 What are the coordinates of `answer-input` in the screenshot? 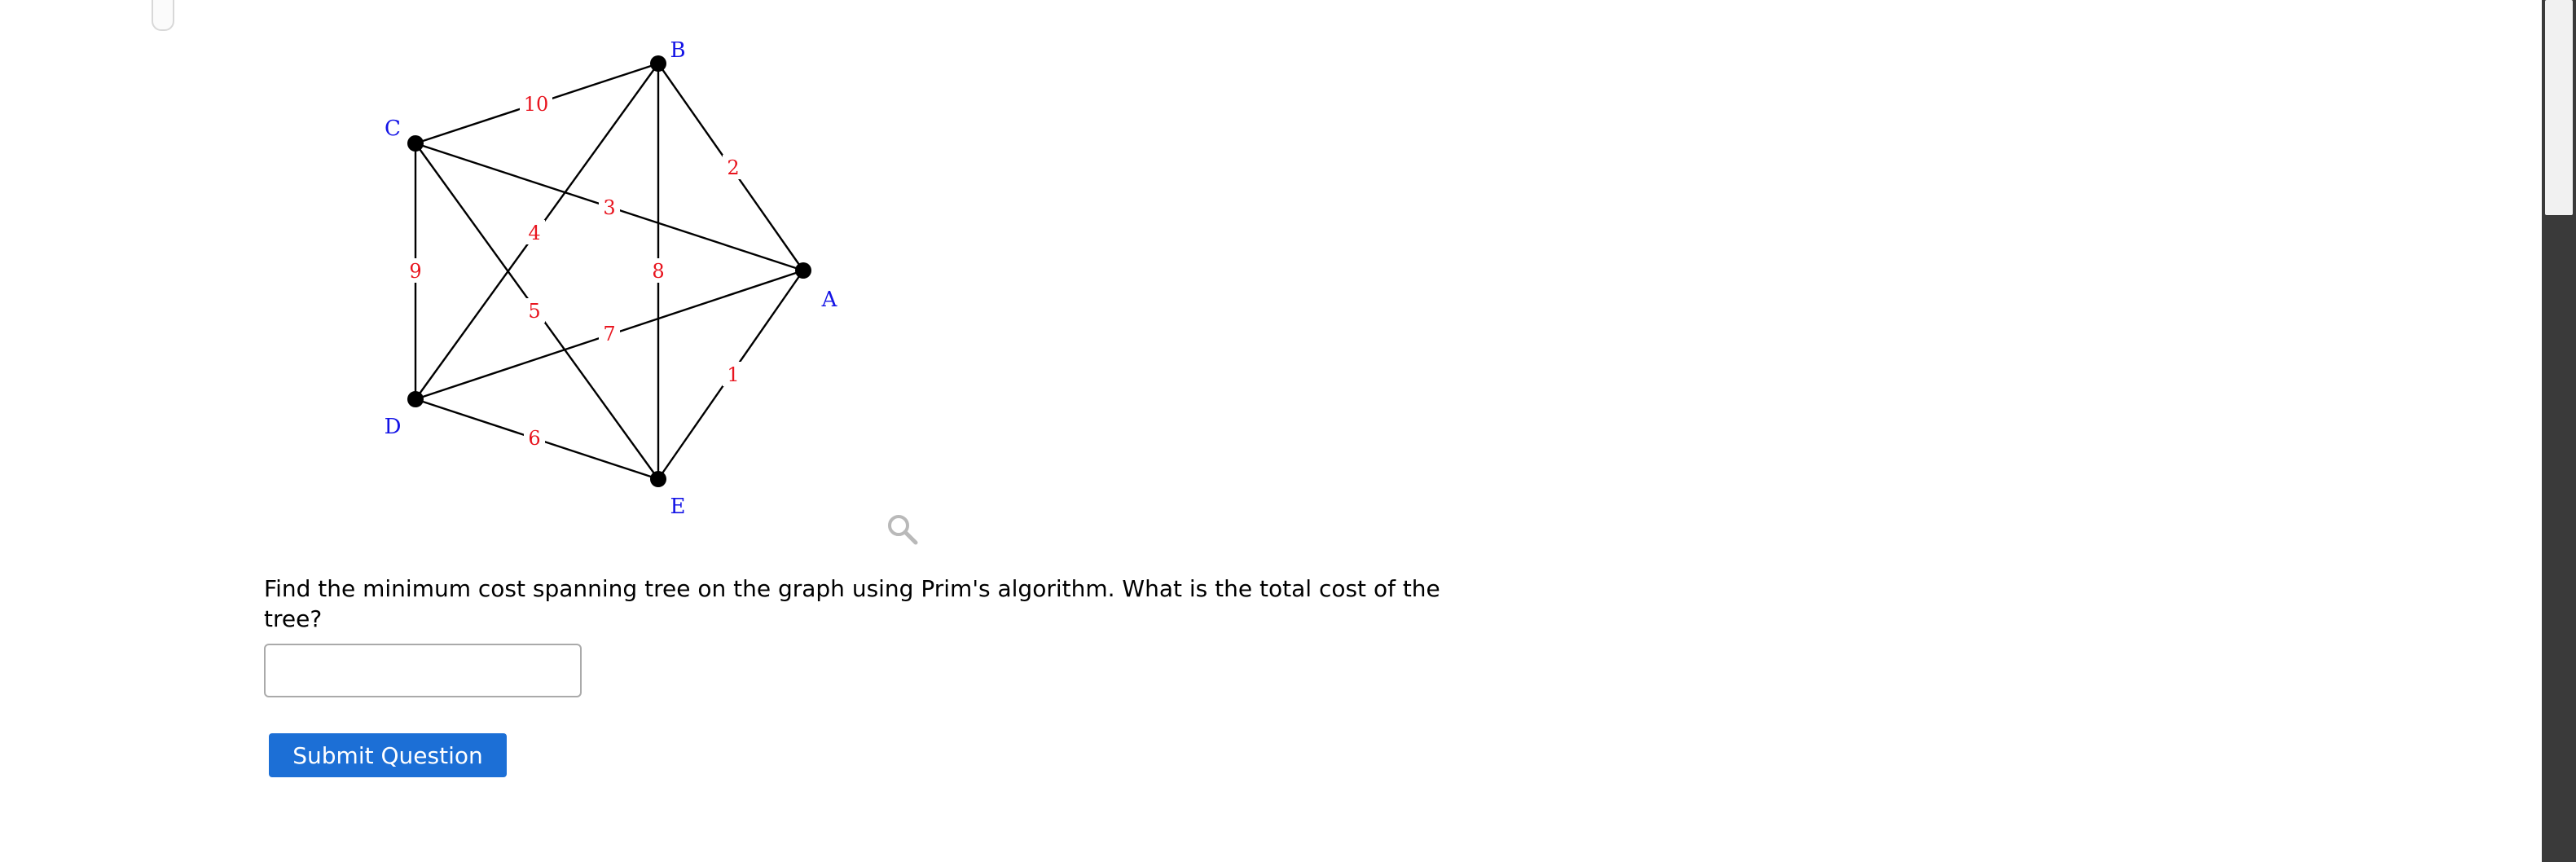 It's located at (423, 670).